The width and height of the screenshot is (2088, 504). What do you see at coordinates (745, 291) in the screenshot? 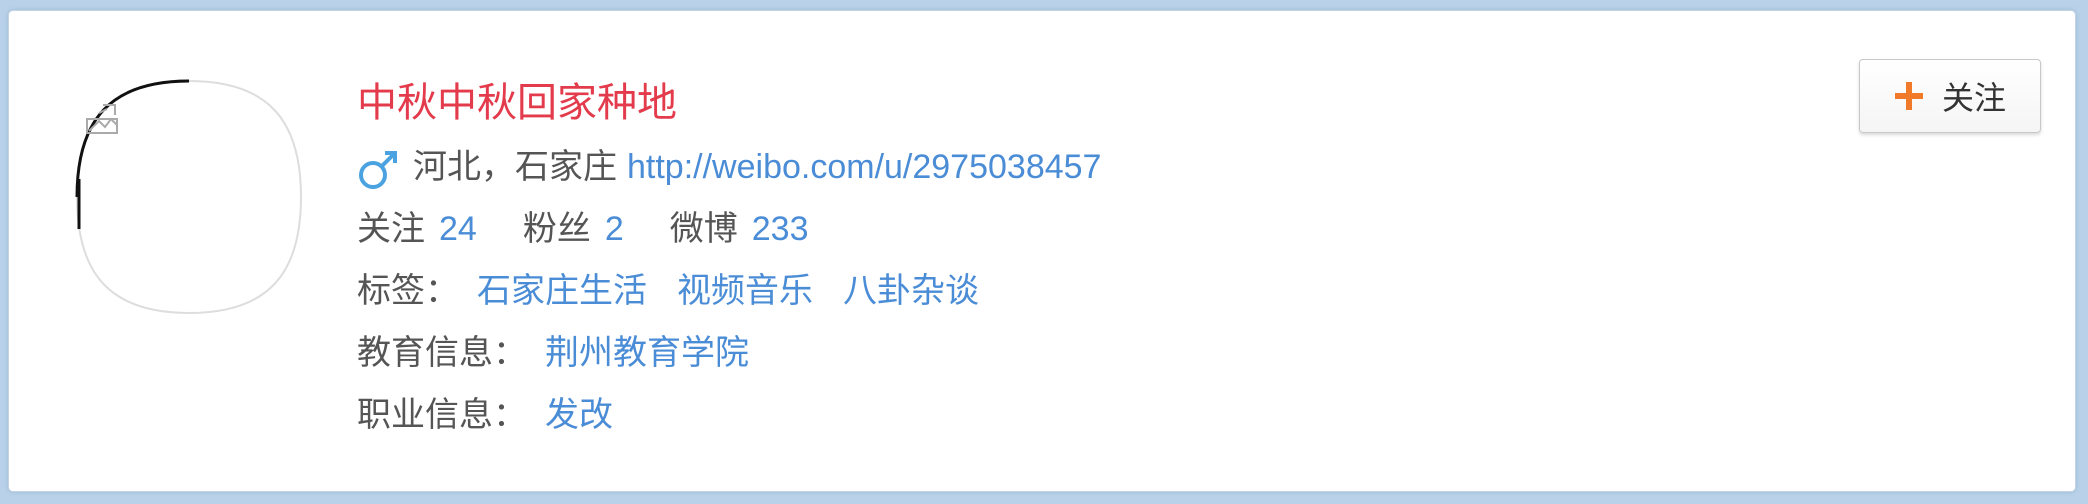
I see `tag-link: 视频音乐` at bounding box center [745, 291].